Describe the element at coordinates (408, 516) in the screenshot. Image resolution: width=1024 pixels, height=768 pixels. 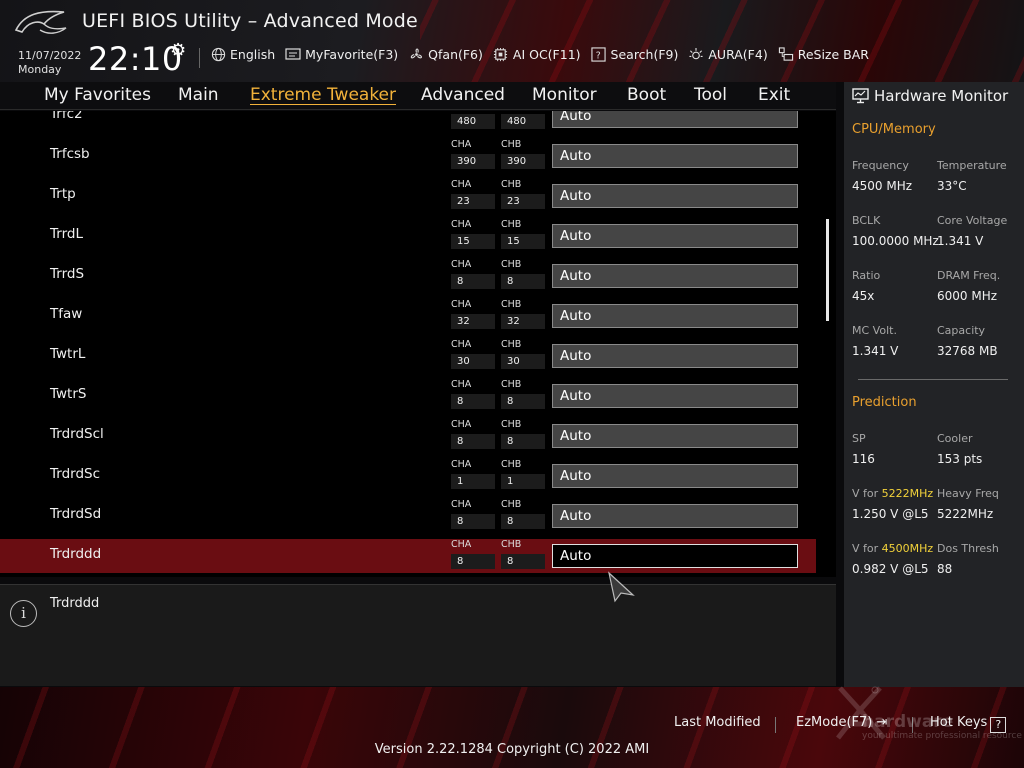
I see `setting-row-trdrdsd: TrdrdSd CHA 8 CHB 8 Auto` at that location.